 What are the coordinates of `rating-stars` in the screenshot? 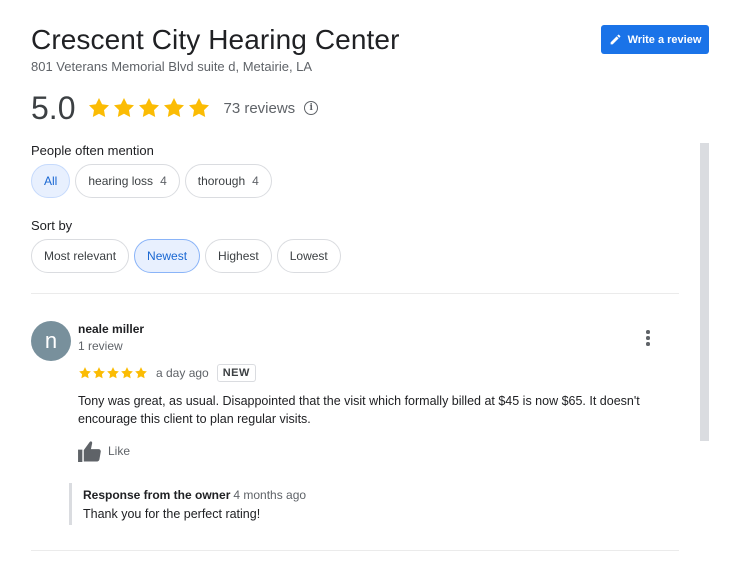 It's located at (149, 108).